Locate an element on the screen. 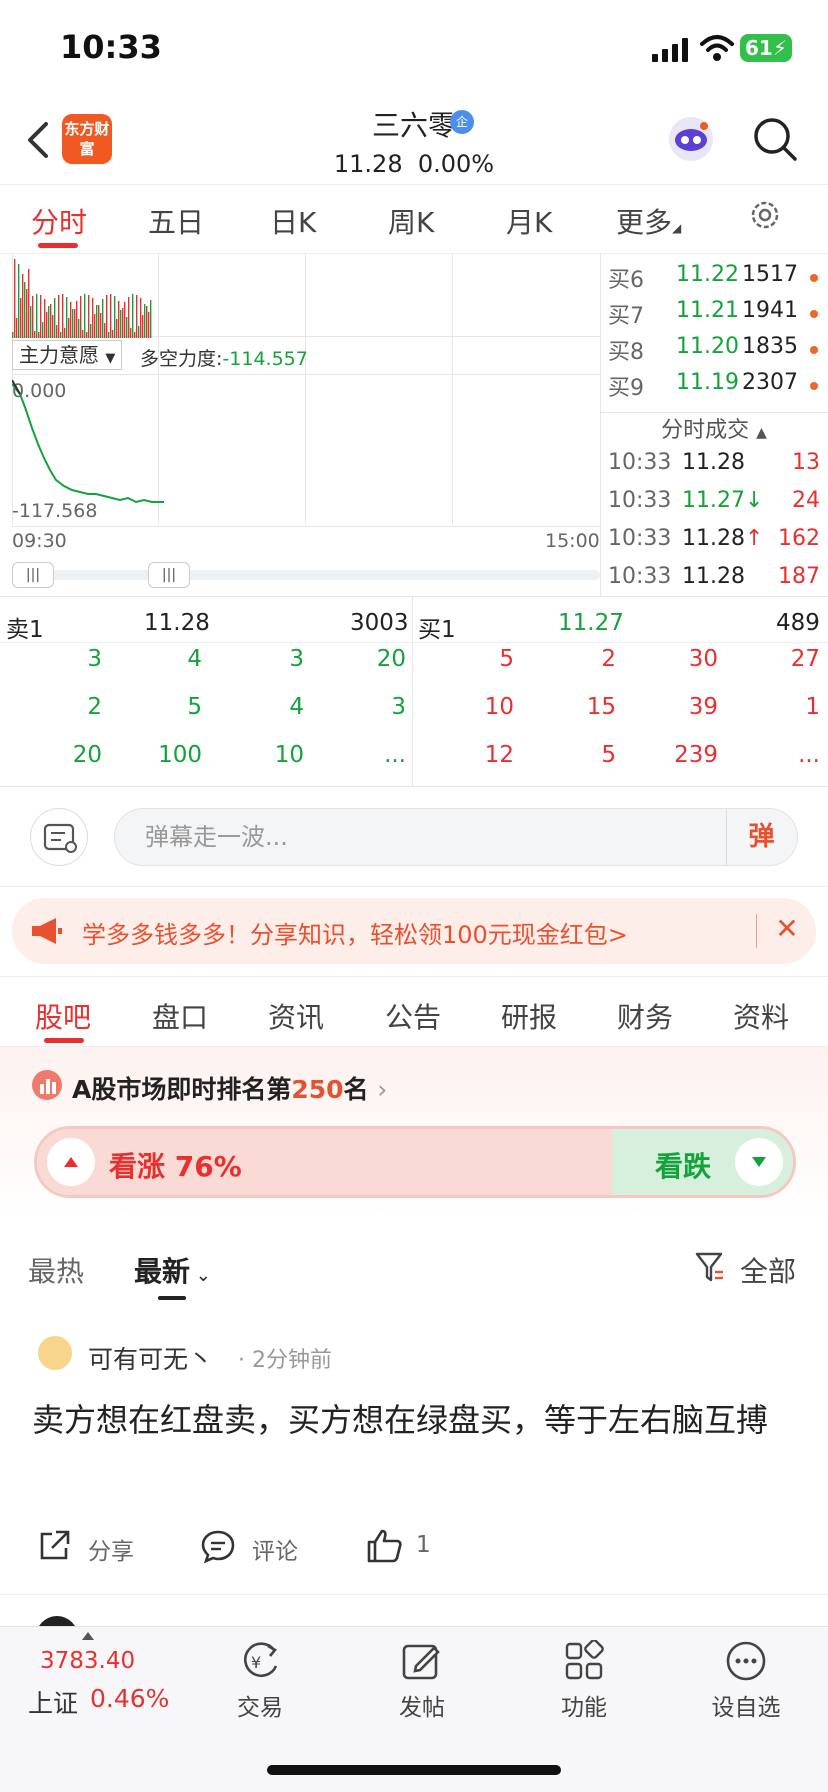 The height and width of the screenshot is (1792, 828). chart-tabs: 分时 五日 日K 周K 月K 更多◢ is located at coordinates (414, 219).